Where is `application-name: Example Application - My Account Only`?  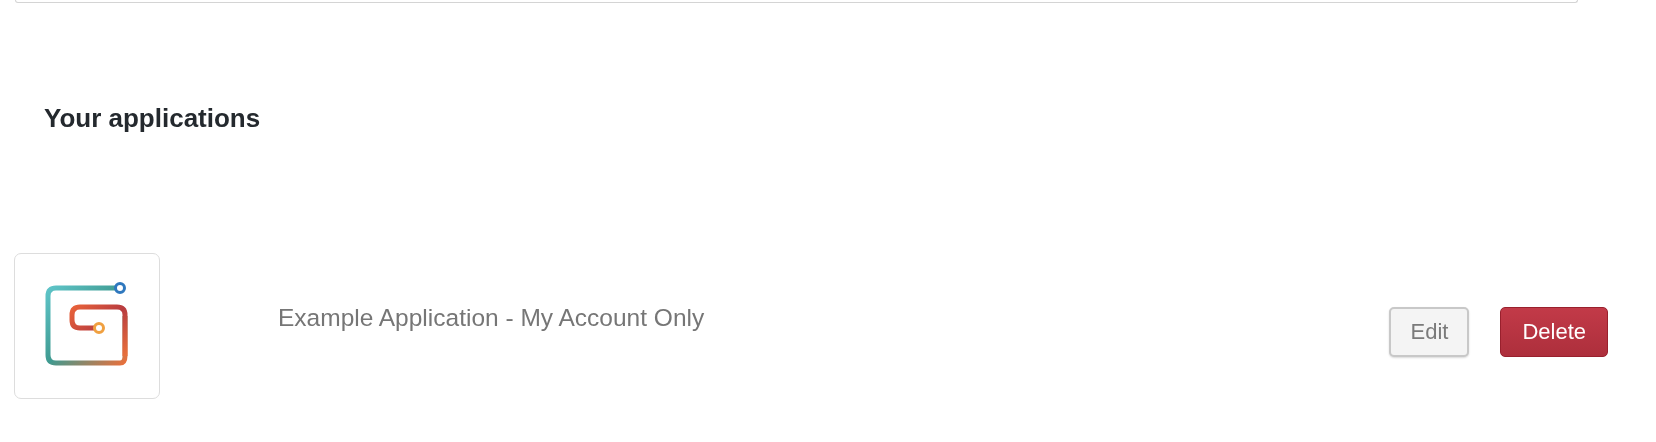
application-name: Example Application - My Account Only is located at coordinates (491, 318).